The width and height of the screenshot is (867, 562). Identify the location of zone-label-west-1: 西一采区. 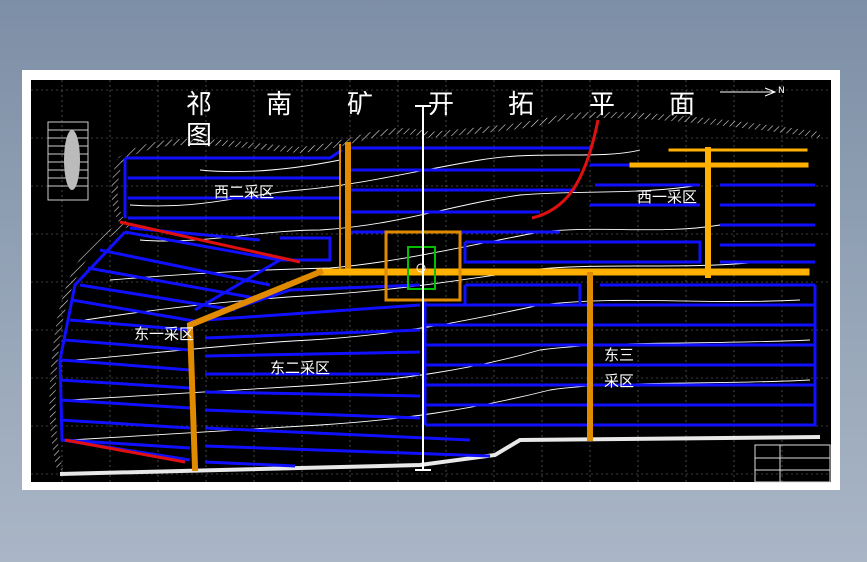
(667, 197).